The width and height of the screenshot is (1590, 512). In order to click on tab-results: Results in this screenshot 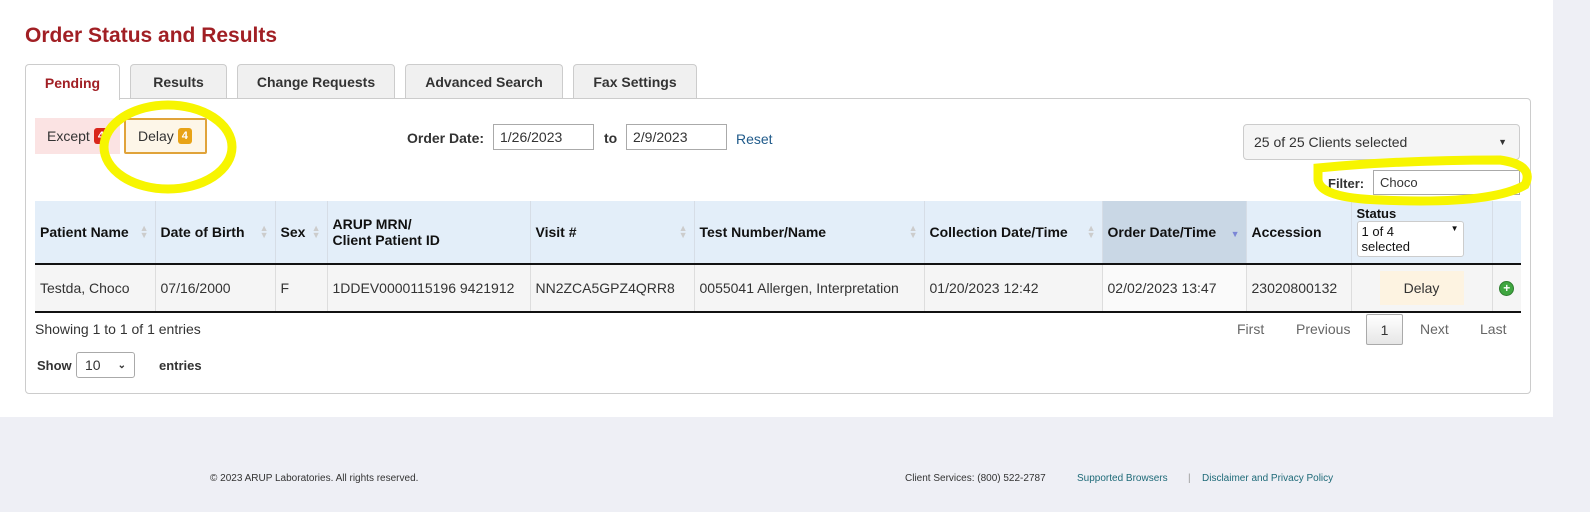, I will do `click(178, 81)`.